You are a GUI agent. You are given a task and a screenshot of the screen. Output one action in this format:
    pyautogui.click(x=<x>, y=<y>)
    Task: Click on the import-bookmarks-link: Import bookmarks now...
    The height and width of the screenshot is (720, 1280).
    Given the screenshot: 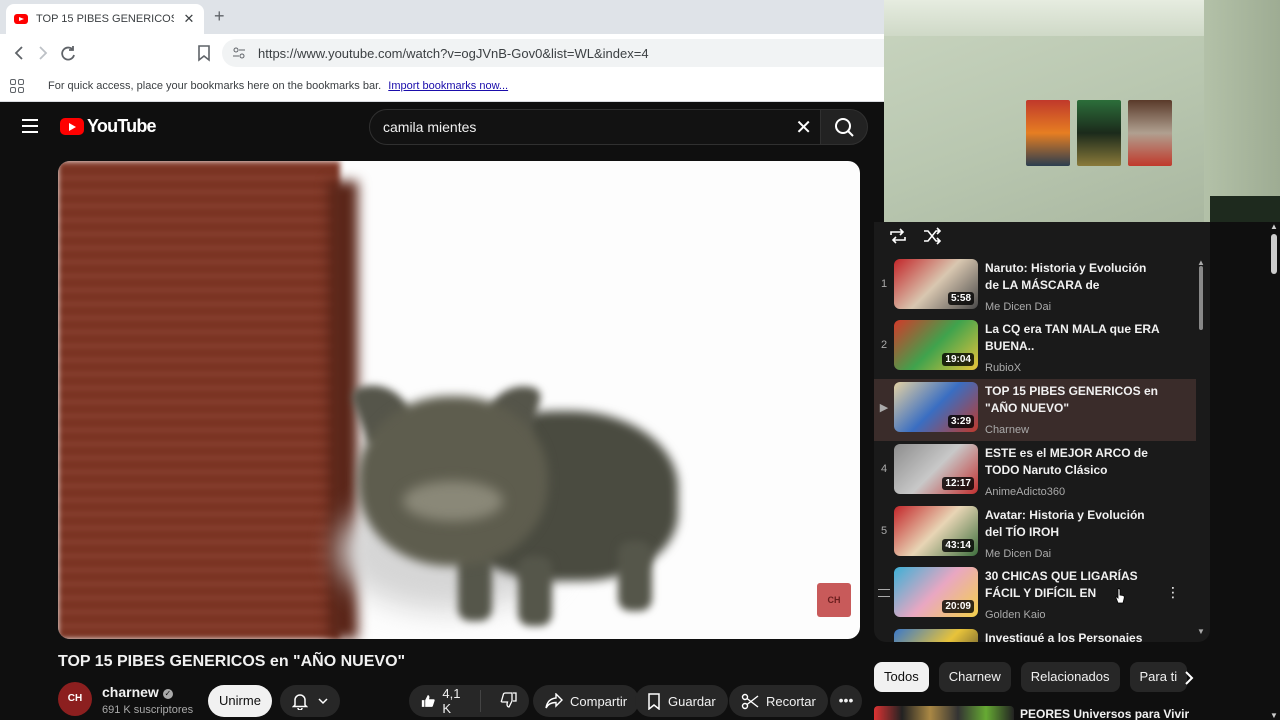 What is the action you would take?
    pyautogui.click(x=448, y=86)
    